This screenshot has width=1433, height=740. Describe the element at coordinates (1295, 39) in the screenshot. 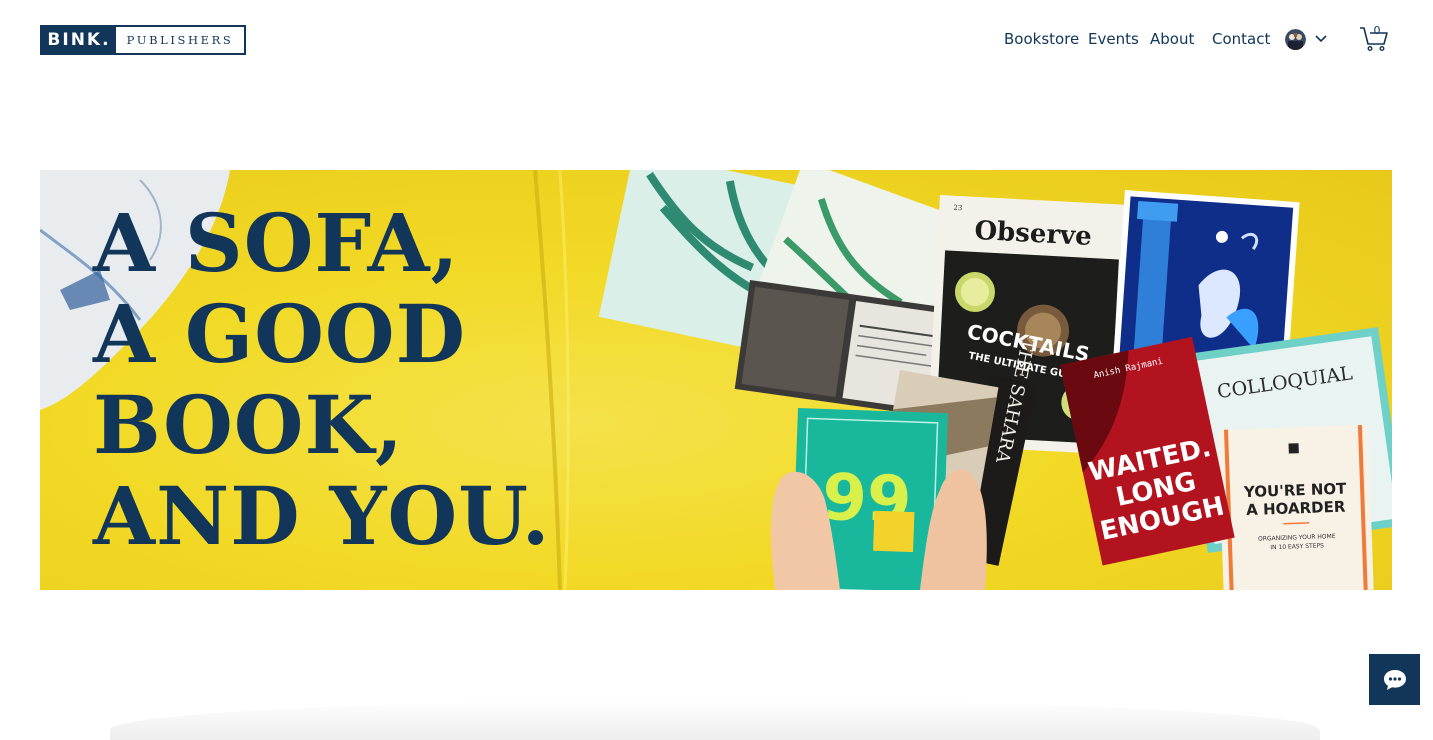

I see `avatar` at that location.